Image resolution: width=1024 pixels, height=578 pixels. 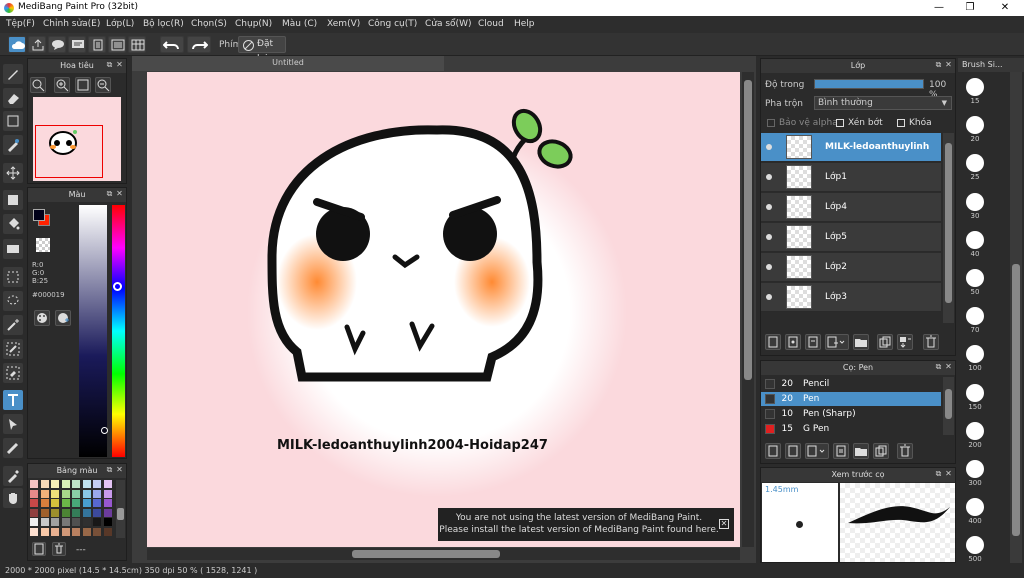 I want to click on brightness-bar, so click(x=93, y=331).